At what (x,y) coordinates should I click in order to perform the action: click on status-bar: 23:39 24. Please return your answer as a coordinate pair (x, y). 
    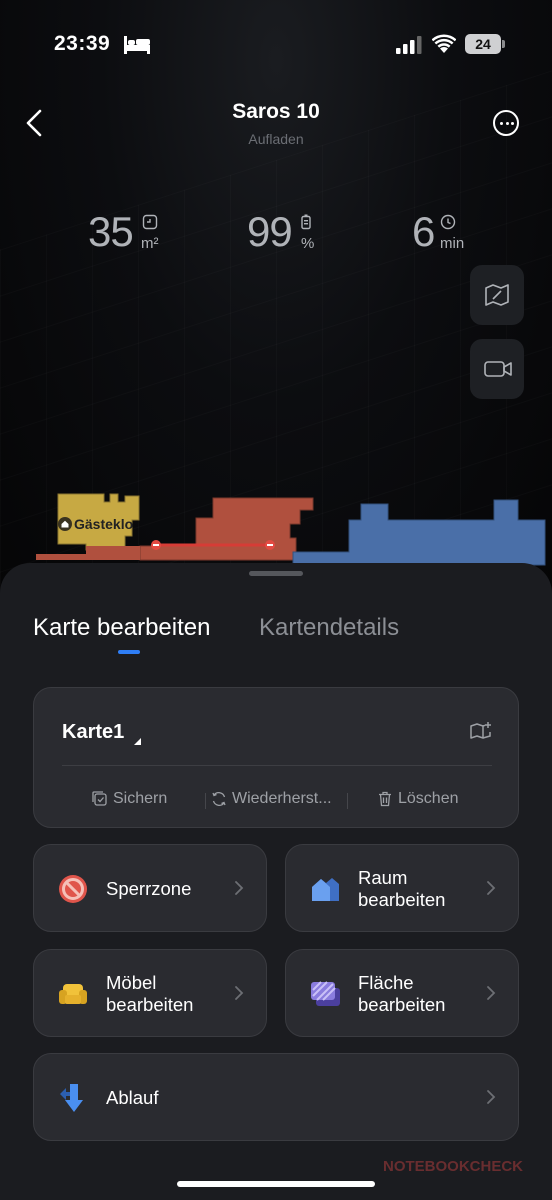
    Looking at the image, I should click on (276, 46).